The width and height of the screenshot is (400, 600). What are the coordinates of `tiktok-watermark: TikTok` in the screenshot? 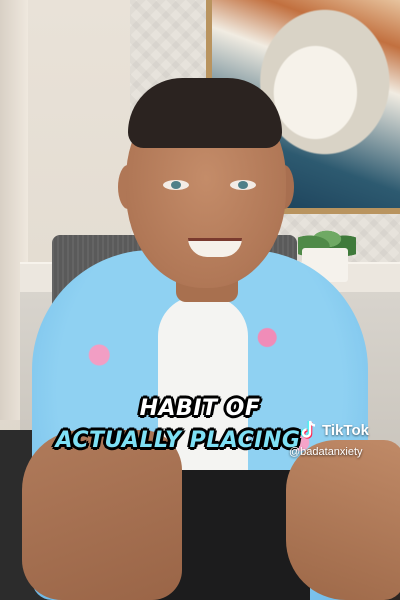 It's located at (334, 430).